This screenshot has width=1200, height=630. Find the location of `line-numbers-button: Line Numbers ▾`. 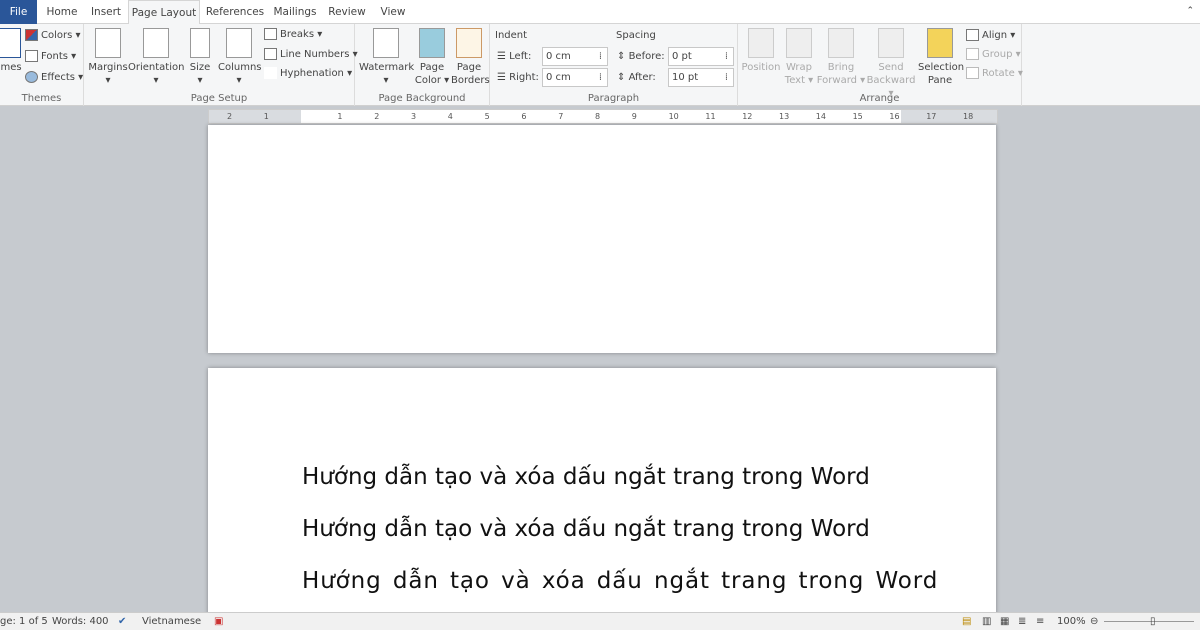

line-numbers-button: Line Numbers ▾ is located at coordinates (311, 54).